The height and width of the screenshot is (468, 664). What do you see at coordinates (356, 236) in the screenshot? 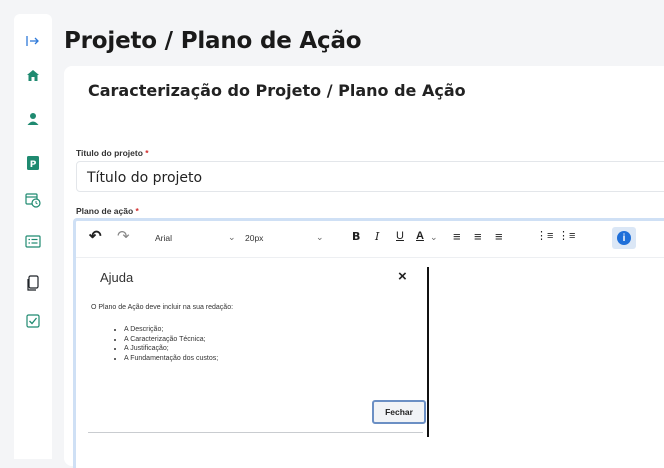
I see `bold-button: B` at bounding box center [356, 236].